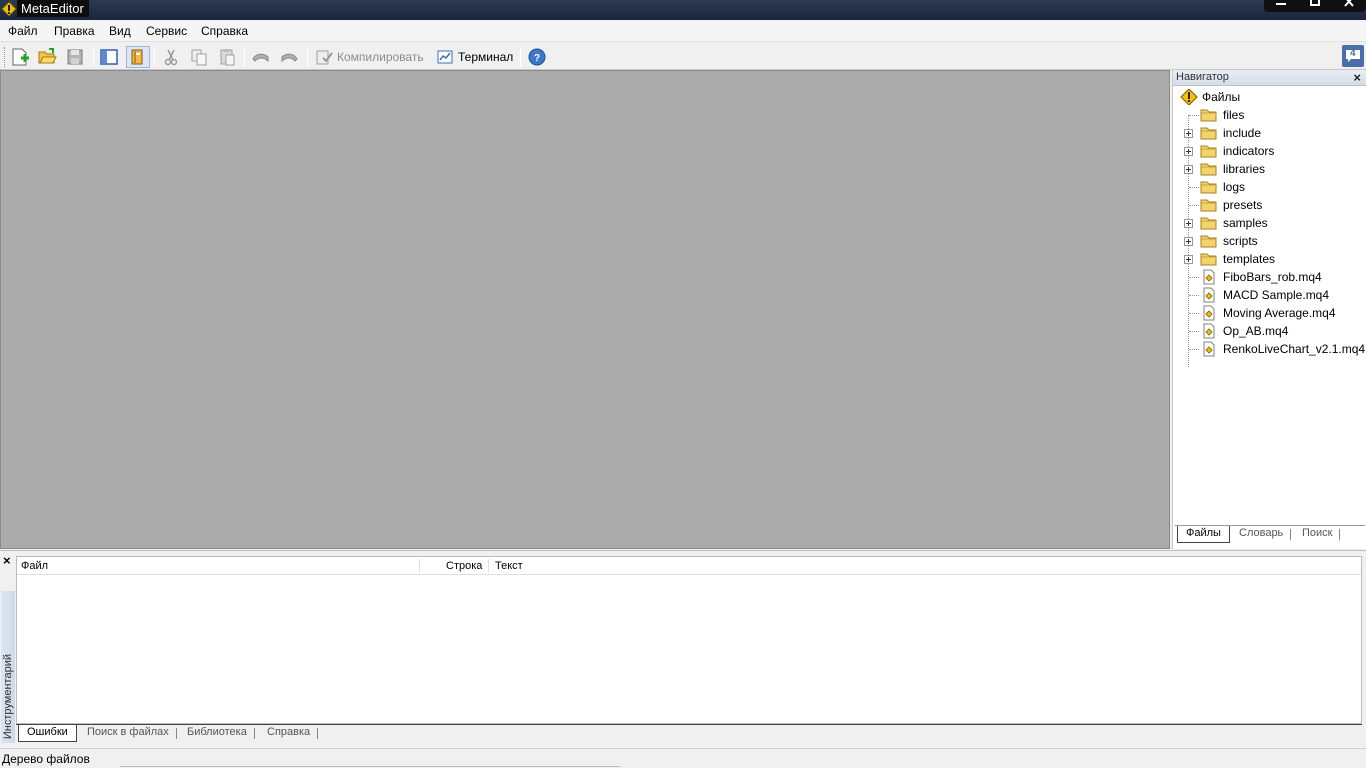 This screenshot has height=768, width=1366. Describe the element at coordinates (380, 57) in the screenshot. I see `compile-label: Компилировать` at that location.